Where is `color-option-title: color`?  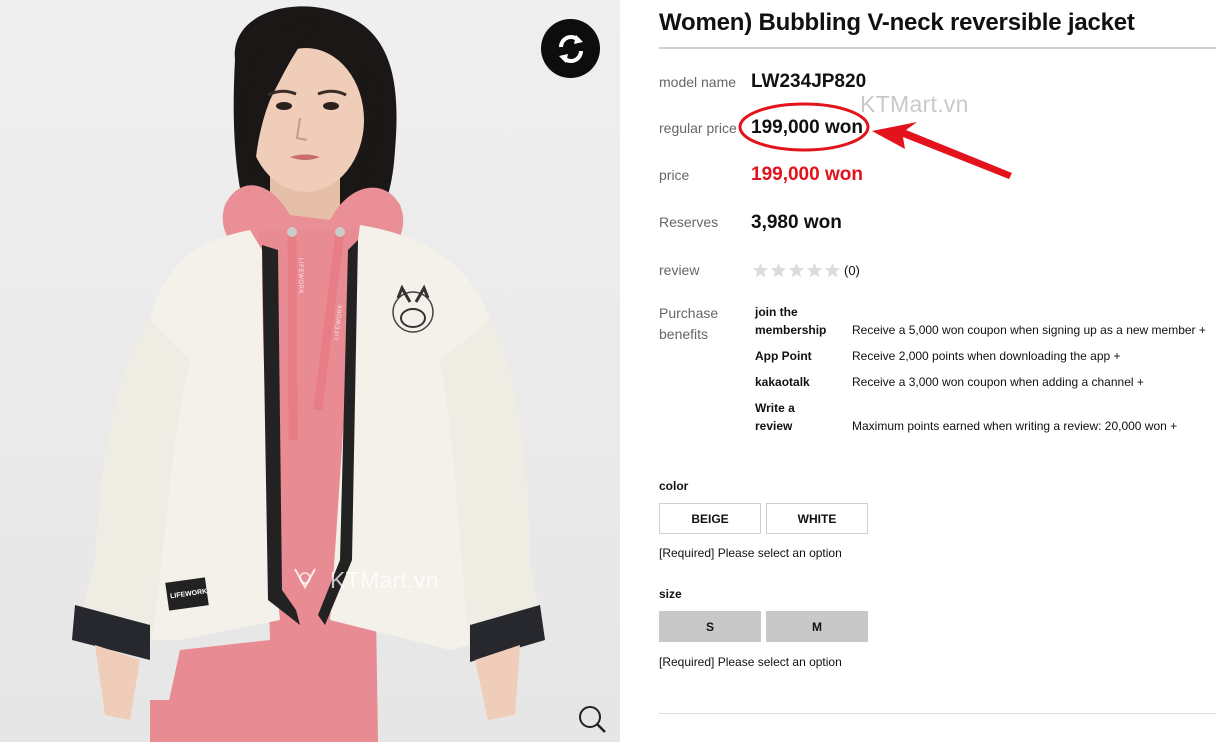 color-option-title: color is located at coordinates (674, 486).